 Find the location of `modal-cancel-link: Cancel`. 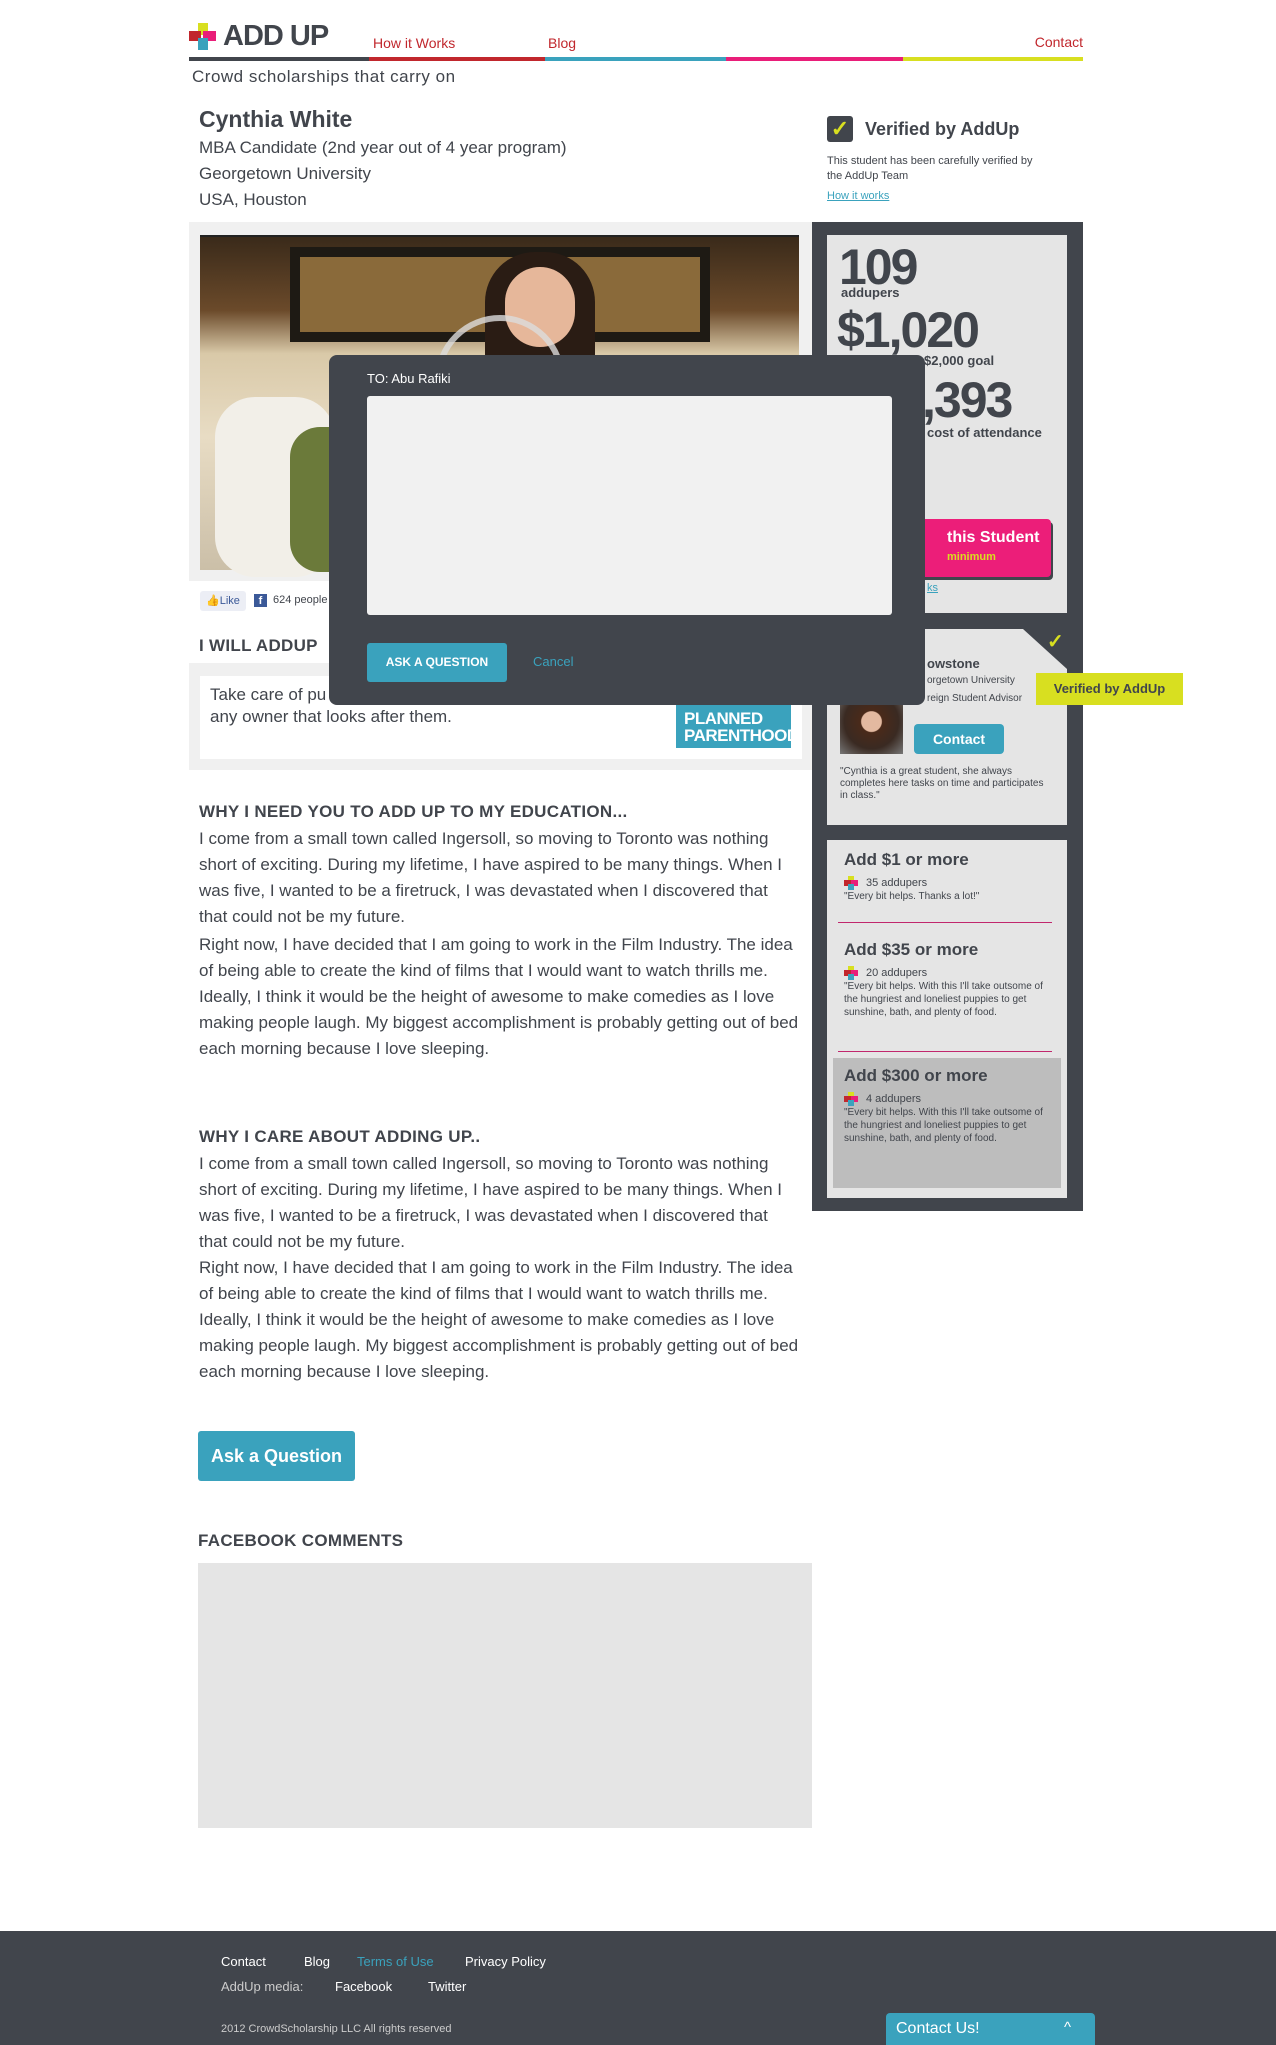

modal-cancel-link: Cancel is located at coordinates (553, 661).